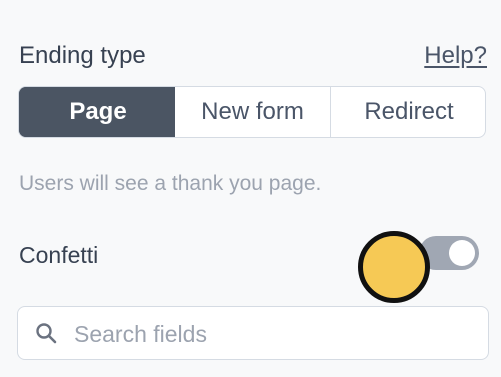 The width and height of the screenshot is (501, 377). Describe the element at coordinates (97, 112) in the screenshot. I see `ending-option-page: Page` at that location.